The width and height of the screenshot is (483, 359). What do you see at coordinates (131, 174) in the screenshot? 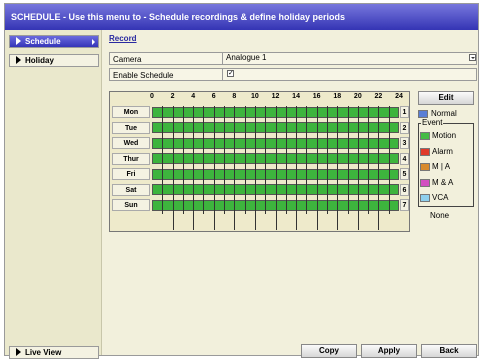
I see `day-label: Fri` at bounding box center [131, 174].